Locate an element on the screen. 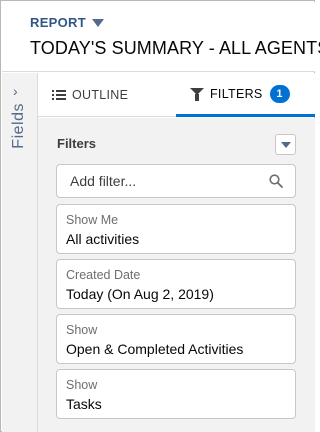 Image resolution: width=320 pixels, height=432 pixels. add-filter-input is located at coordinates (165, 181).